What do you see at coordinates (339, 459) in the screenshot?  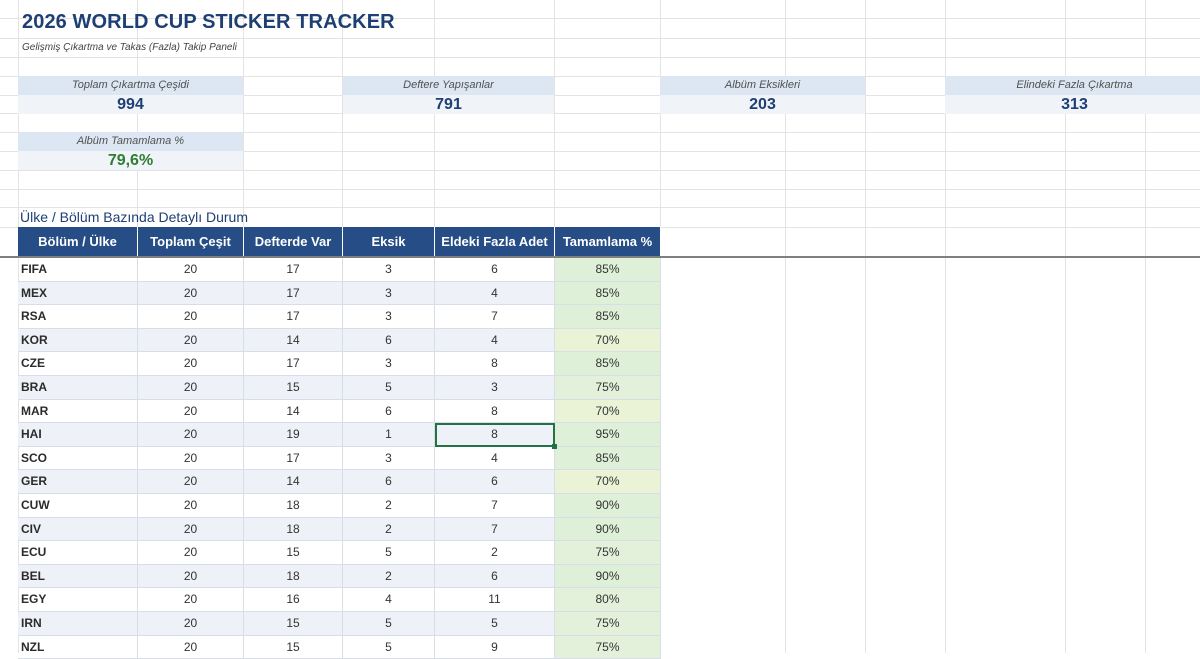 I see `table-row: SCO20173485%` at bounding box center [339, 459].